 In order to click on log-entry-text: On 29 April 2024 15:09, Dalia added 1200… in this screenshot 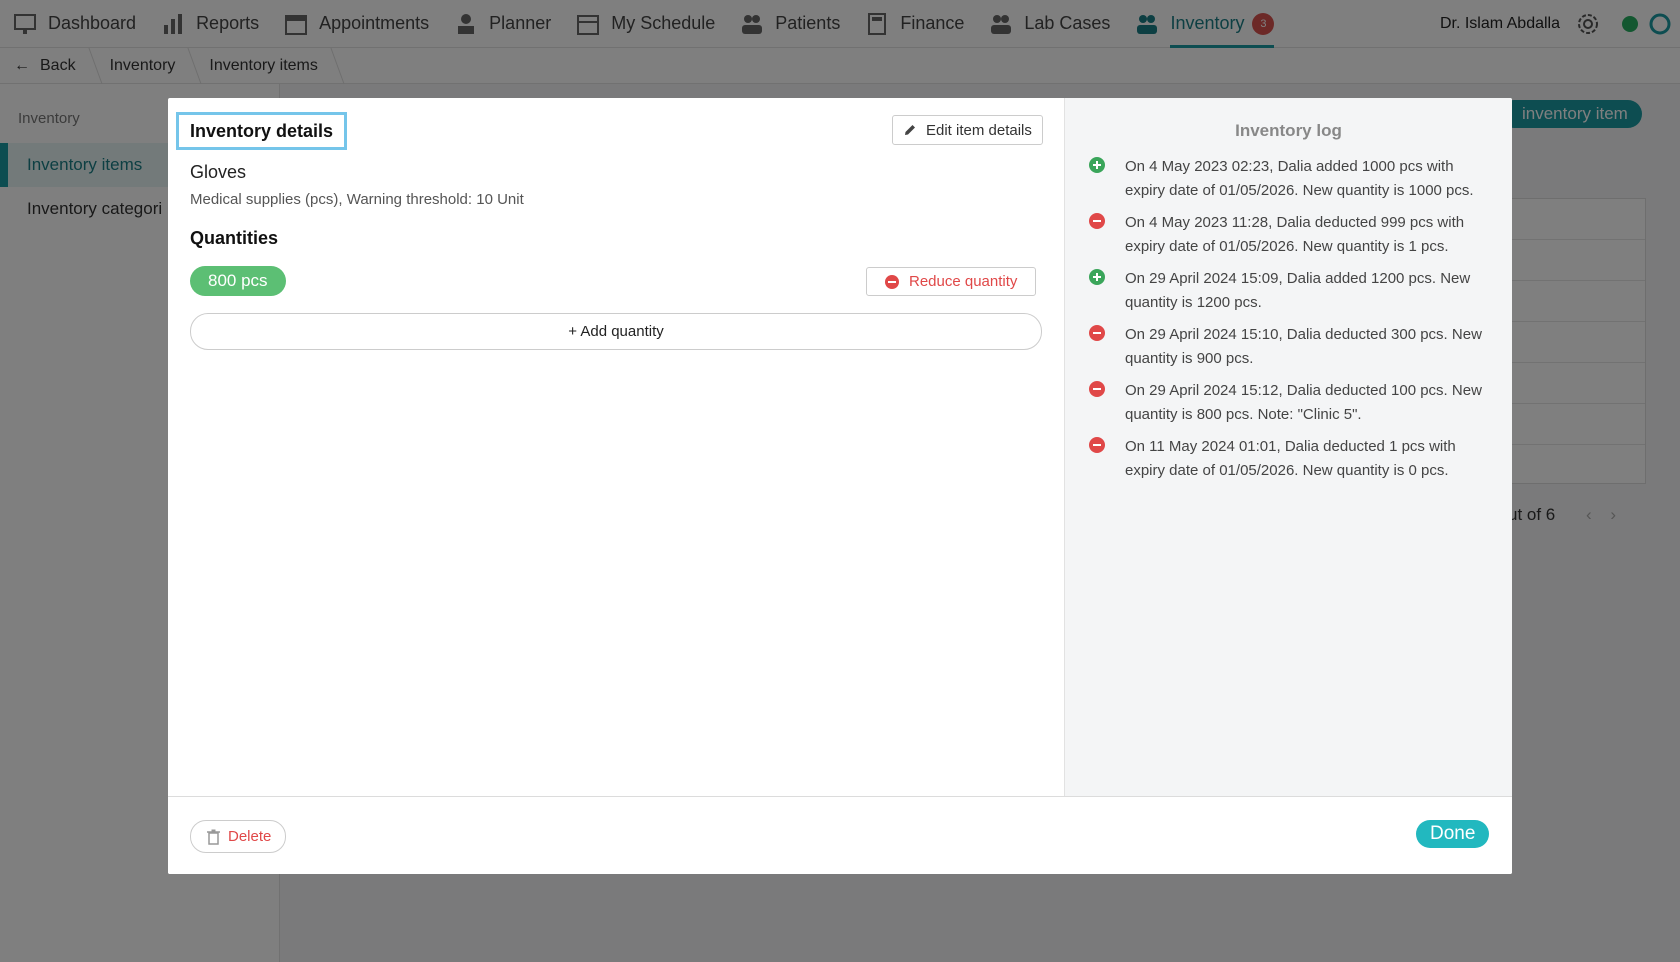, I will do `click(1298, 290)`.